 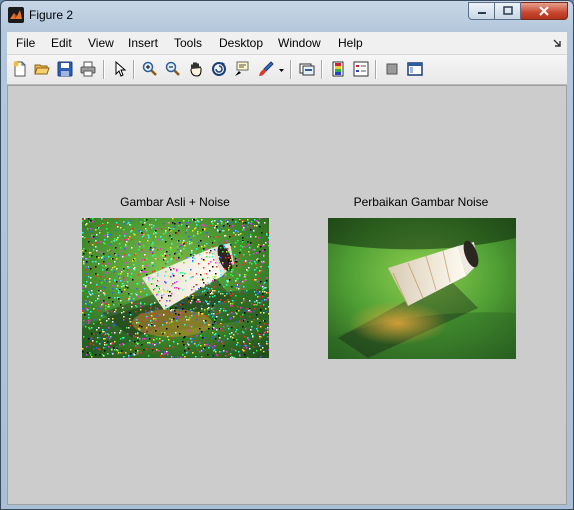 What do you see at coordinates (307, 69) in the screenshot?
I see `link-plot-icon` at bounding box center [307, 69].